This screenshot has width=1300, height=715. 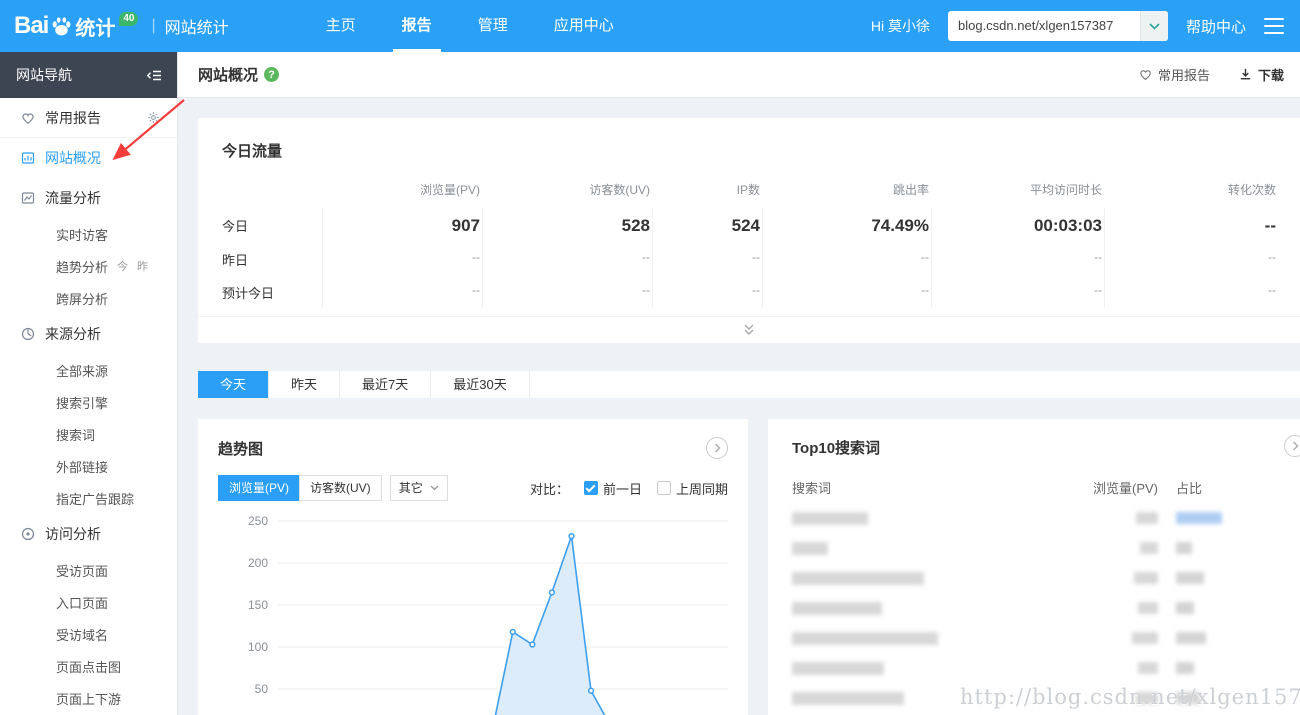 I want to click on today-row-label: 预计今日, so click(x=248, y=293).